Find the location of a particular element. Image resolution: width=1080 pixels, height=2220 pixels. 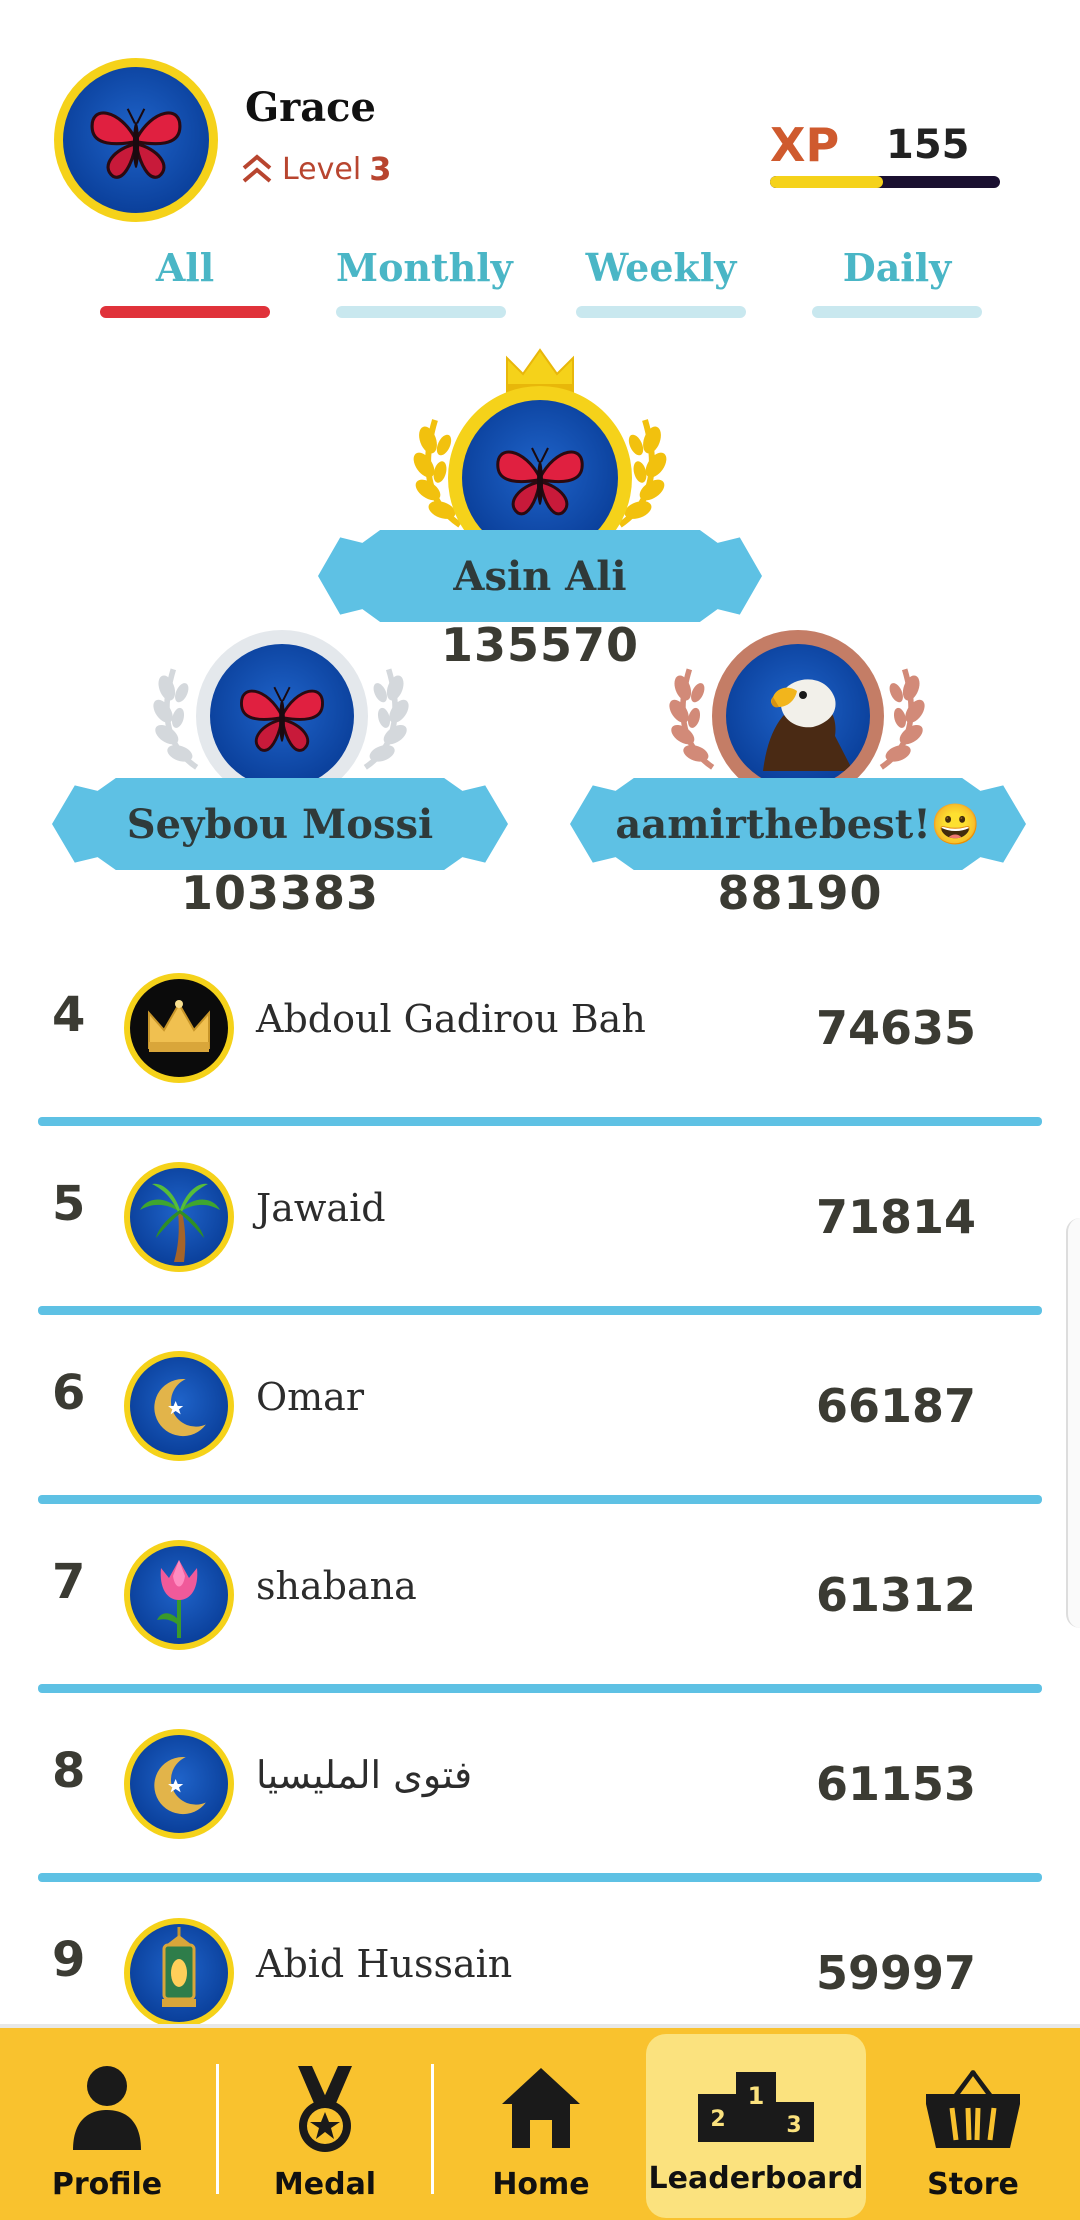

silver-medal is located at coordinates (282, 716).